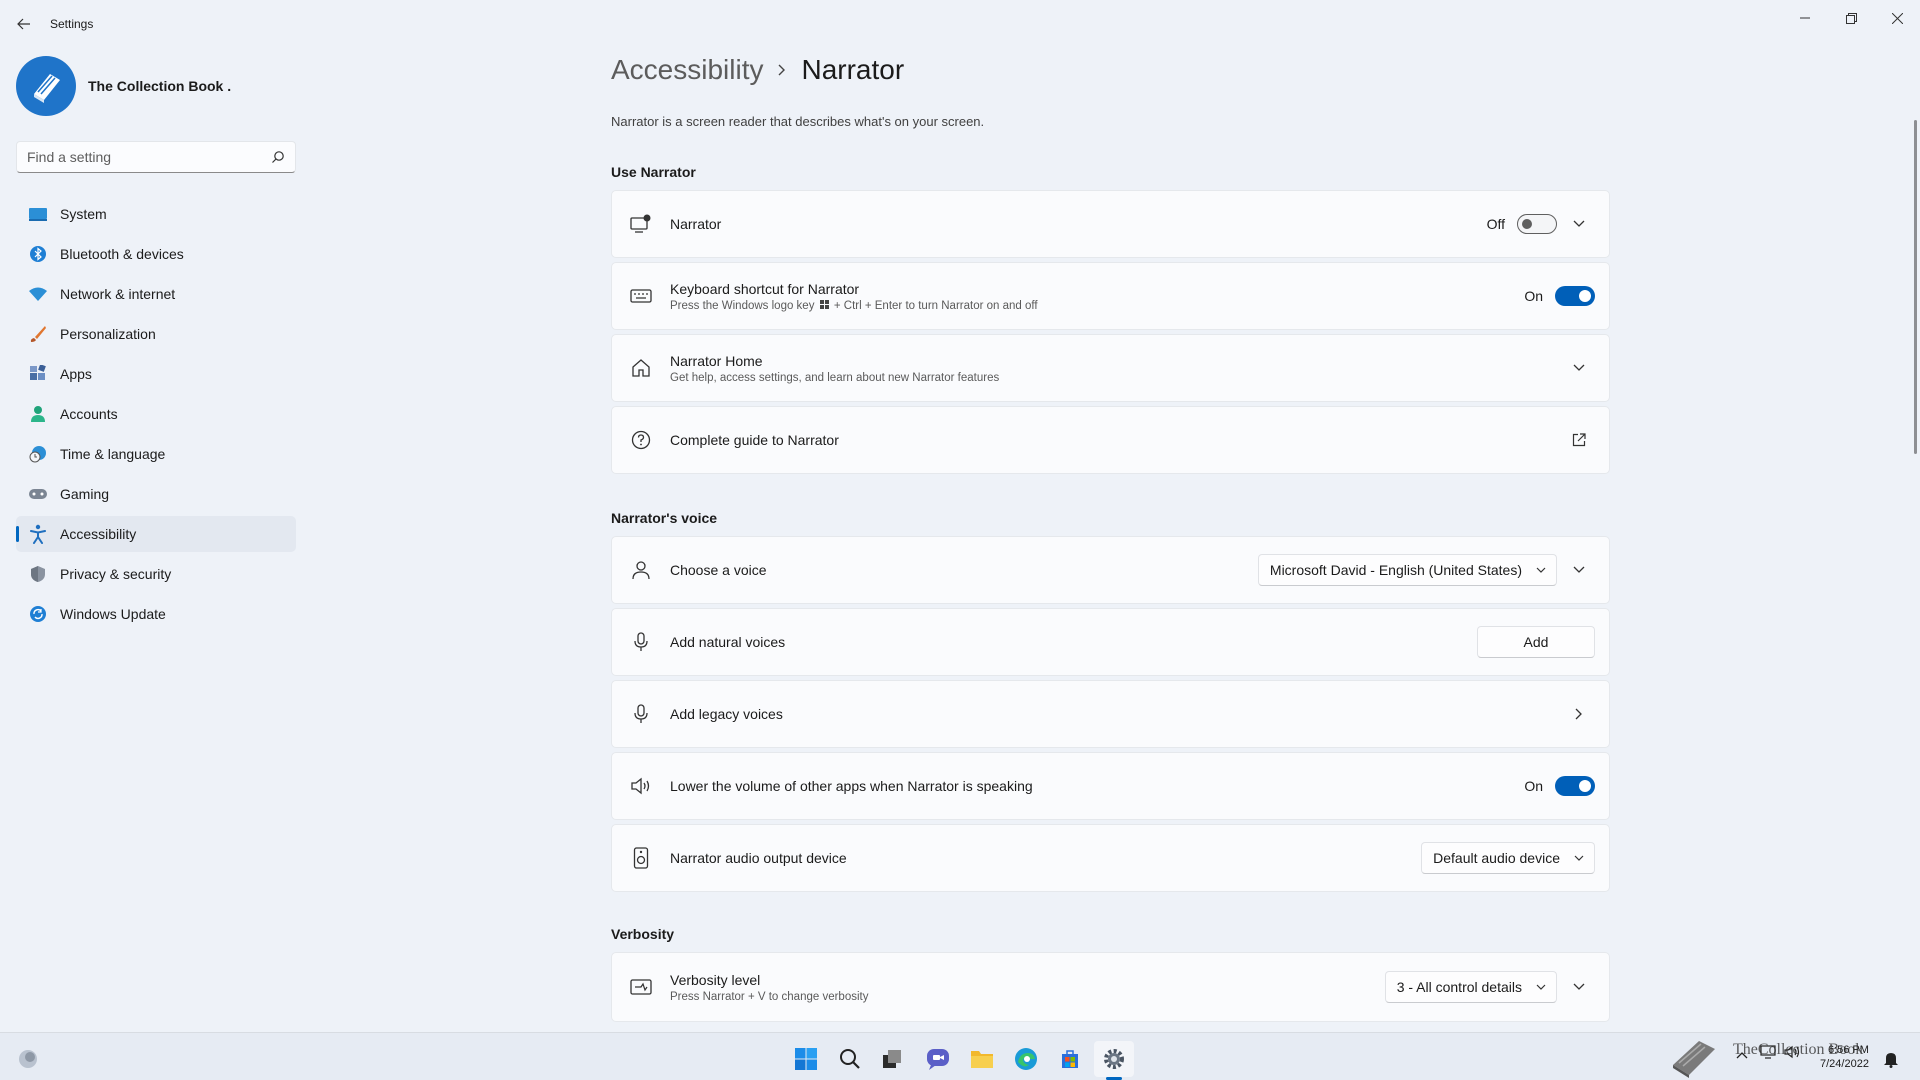 The image size is (1920, 1080). Describe the element at coordinates (36, 414) in the screenshot. I see `person-icon` at that location.